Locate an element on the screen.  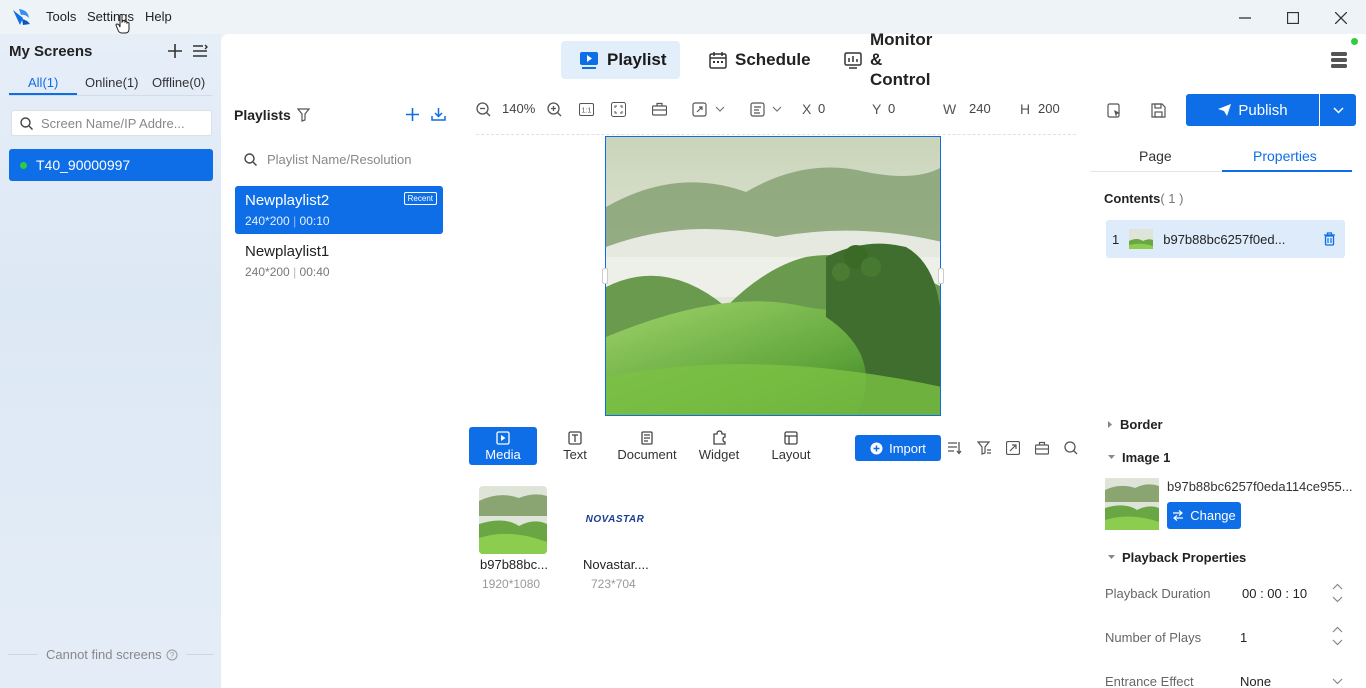
image-label: Image 1 is located at coordinates (1146, 457).